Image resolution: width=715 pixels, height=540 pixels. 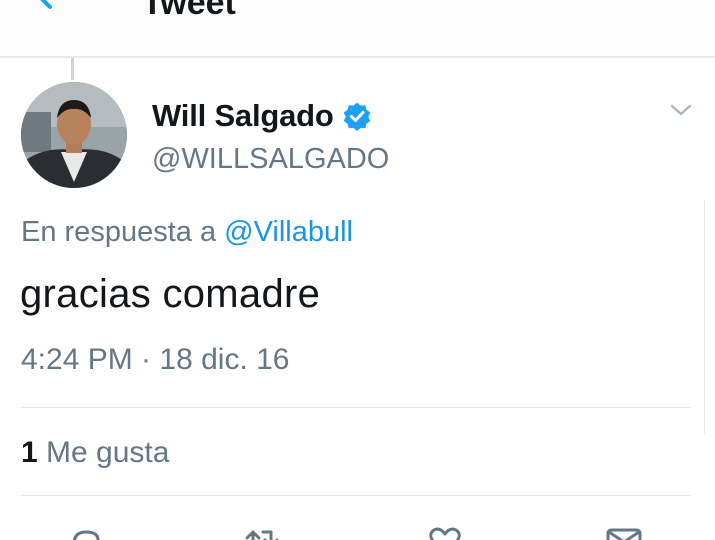 What do you see at coordinates (189, 11) in the screenshot?
I see `page-title: Tweet` at bounding box center [189, 11].